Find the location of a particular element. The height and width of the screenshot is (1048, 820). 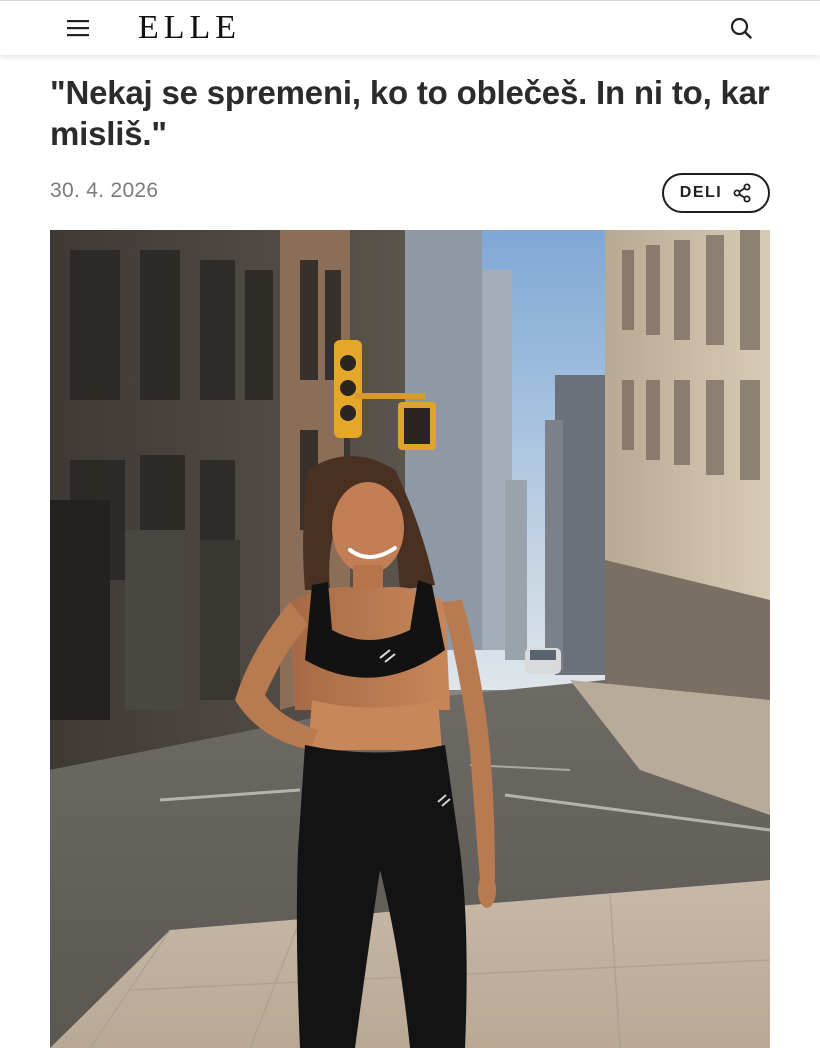

menu-button is located at coordinates (78, 28).